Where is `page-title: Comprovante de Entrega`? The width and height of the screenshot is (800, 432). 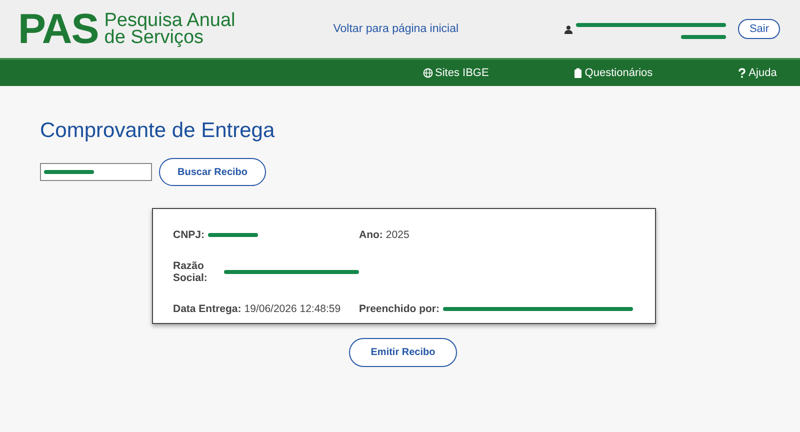
page-title: Comprovante de Entrega is located at coordinates (158, 131).